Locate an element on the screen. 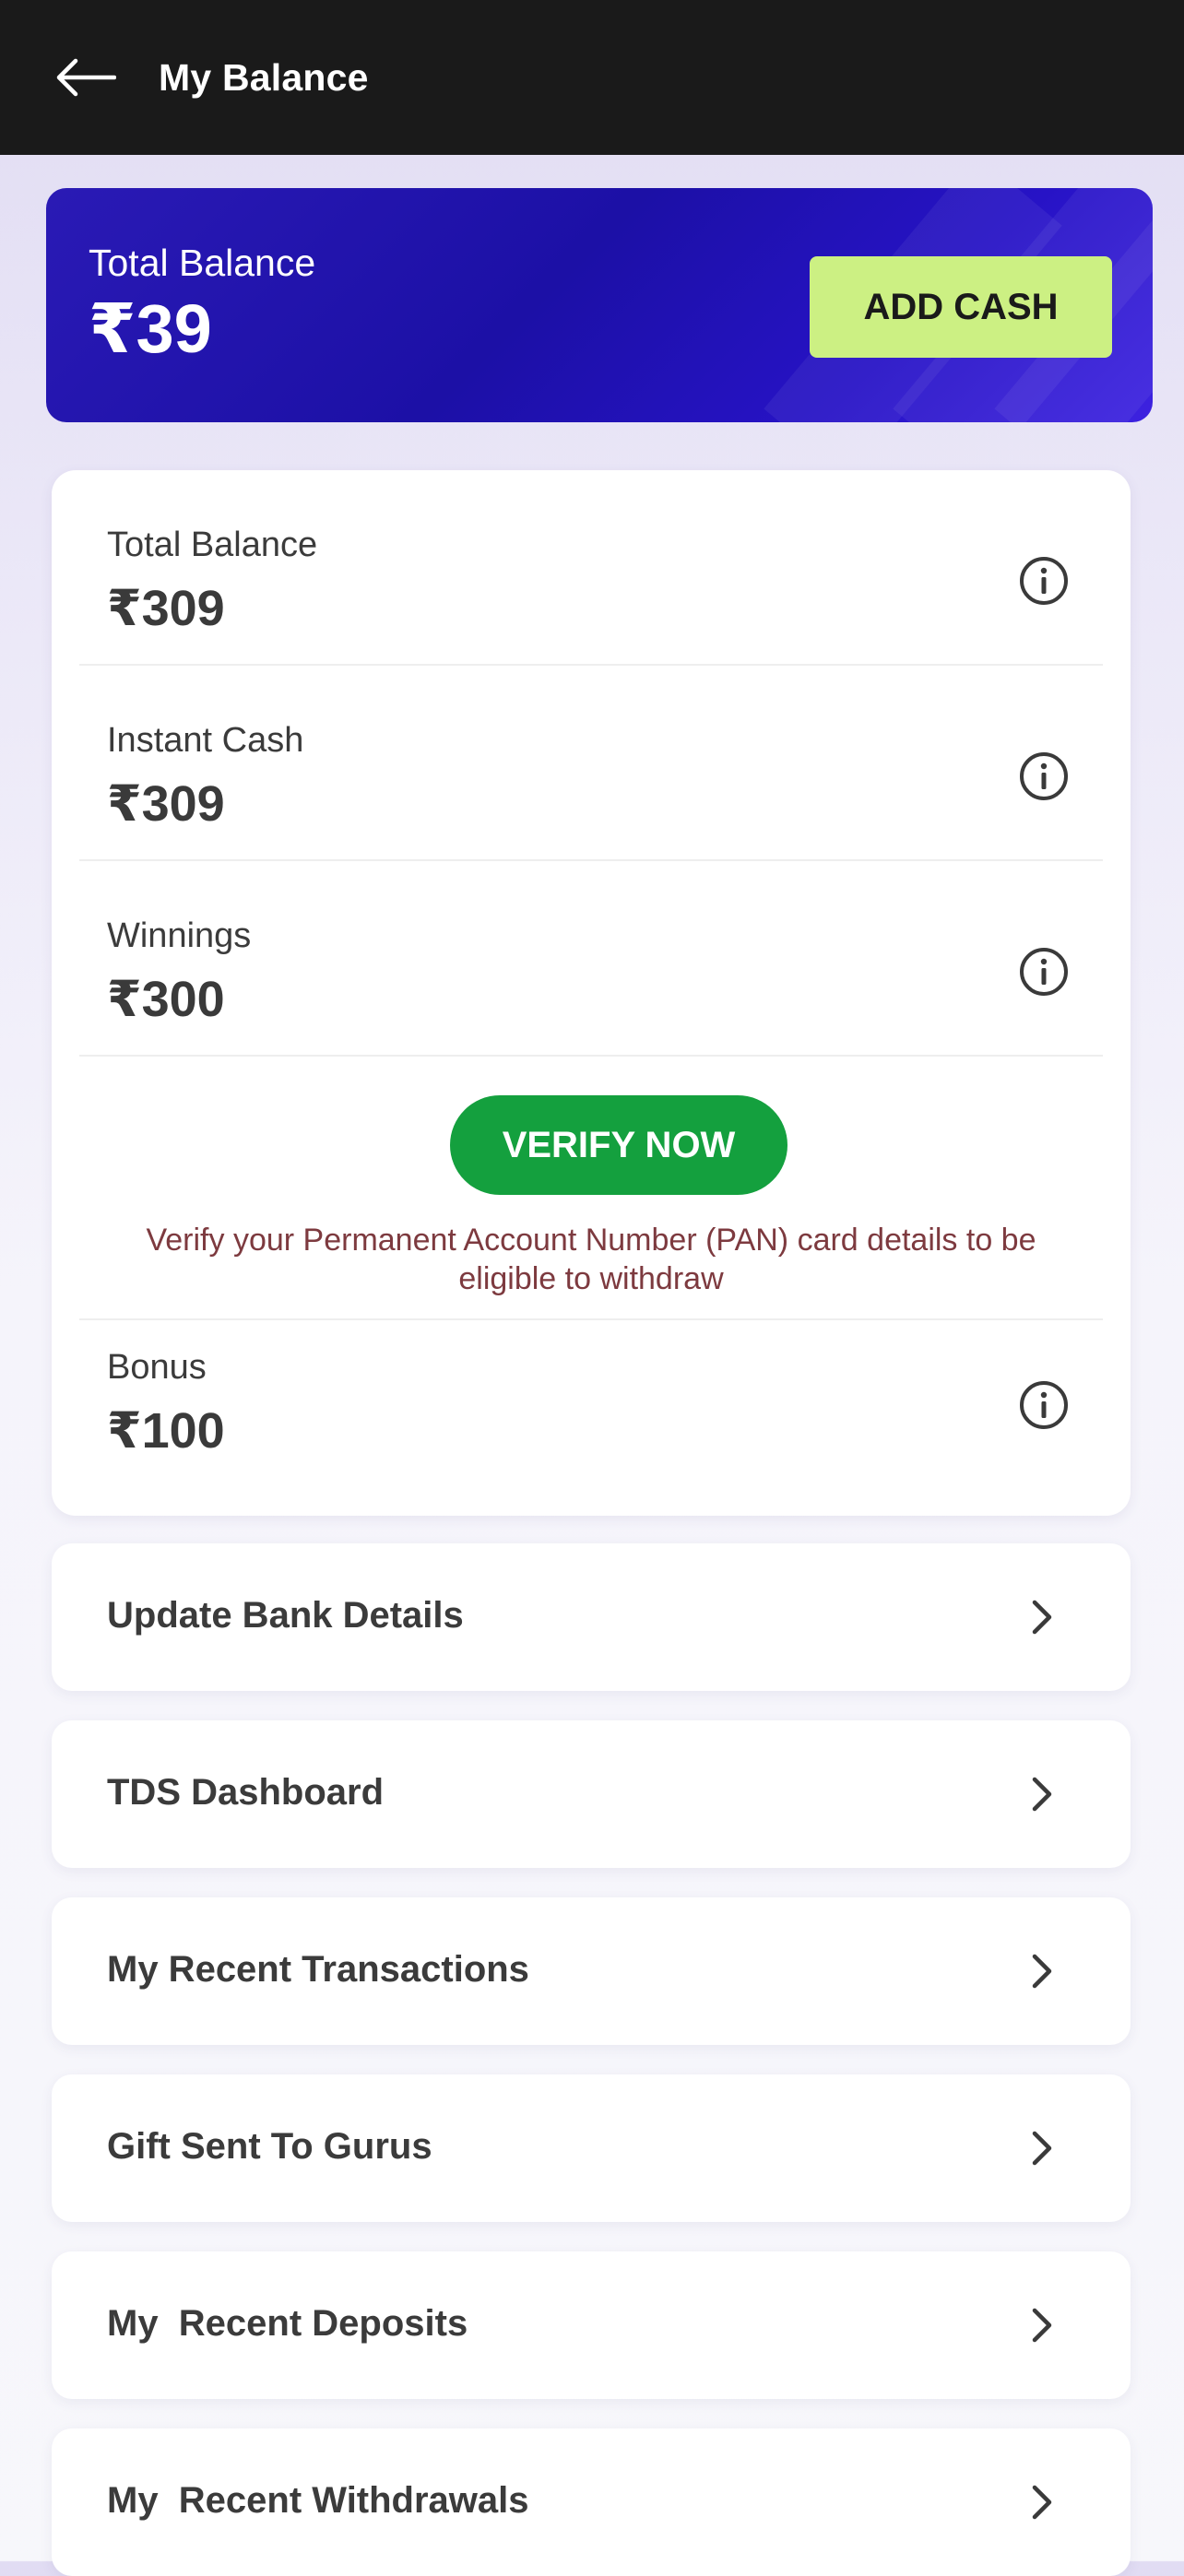  balance-row-winnings: Winnings ₹300 is located at coordinates (591, 959).